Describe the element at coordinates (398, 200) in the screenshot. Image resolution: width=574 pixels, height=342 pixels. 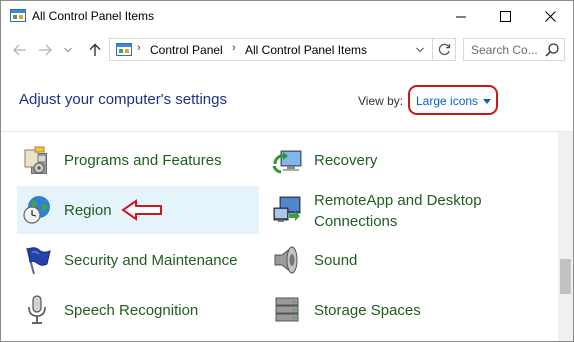
I see `item-label-line1: RemoteApp and Desktop` at that location.